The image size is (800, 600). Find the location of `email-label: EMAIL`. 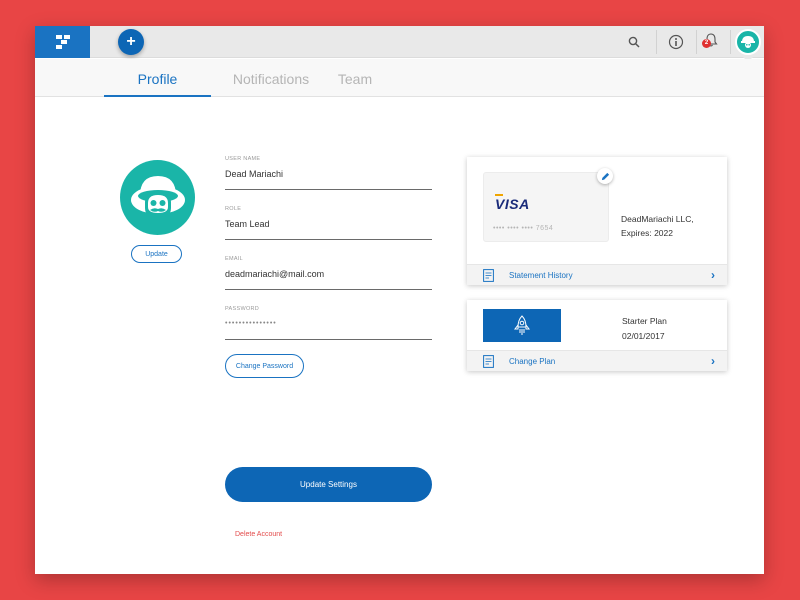

email-label: EMAIL is located at coordinates (234, 259).